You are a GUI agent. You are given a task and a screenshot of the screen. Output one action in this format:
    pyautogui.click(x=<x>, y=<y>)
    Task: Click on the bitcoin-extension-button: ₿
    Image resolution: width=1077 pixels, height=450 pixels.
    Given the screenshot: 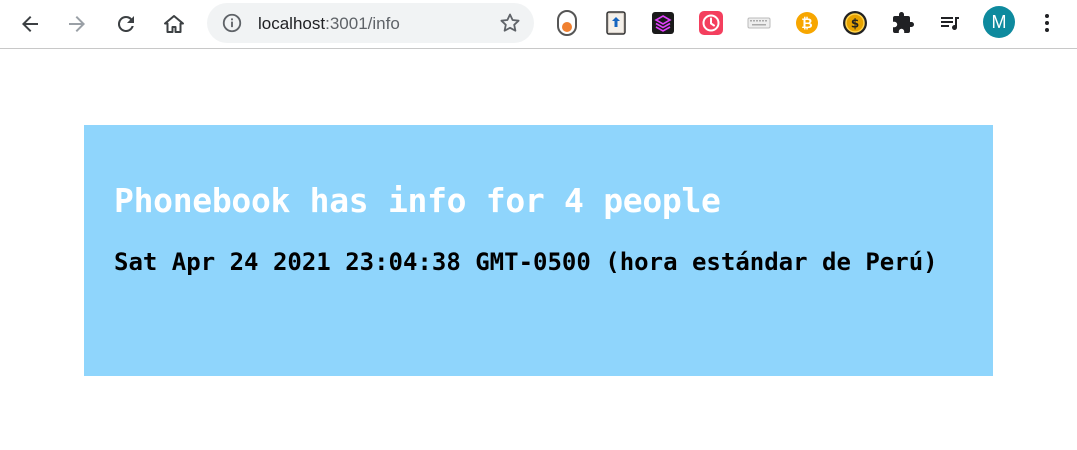 What is the action you would take?
    pyautogui.click(x=807, y=23)
    